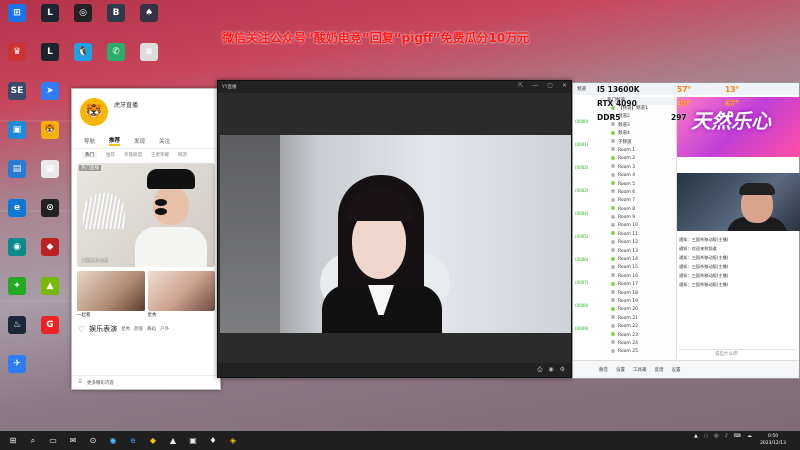 The height and width of the screenshot is (450, 800). Describe the element at coordinates (160, 155) in the screenshot. I see `subtab-wzry: 王者荣耀` at that location.